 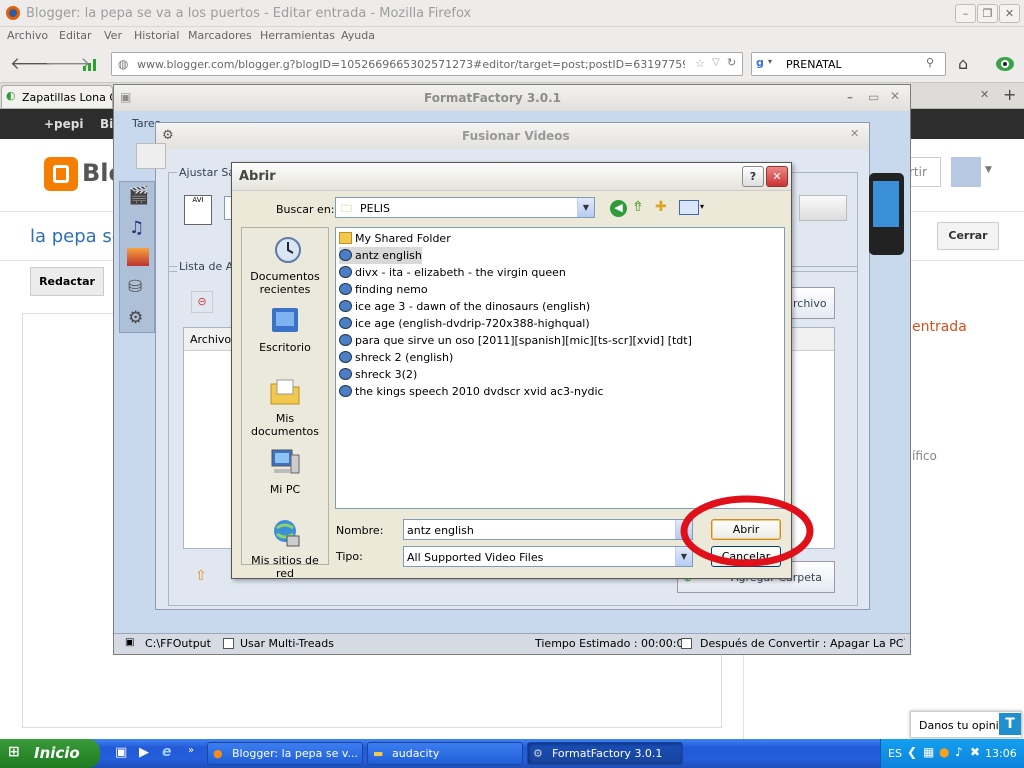 What do you see at coordinates (57, 753) in the screenshot?
I see `start-label: Inicio` at bounding box center [57, 753].